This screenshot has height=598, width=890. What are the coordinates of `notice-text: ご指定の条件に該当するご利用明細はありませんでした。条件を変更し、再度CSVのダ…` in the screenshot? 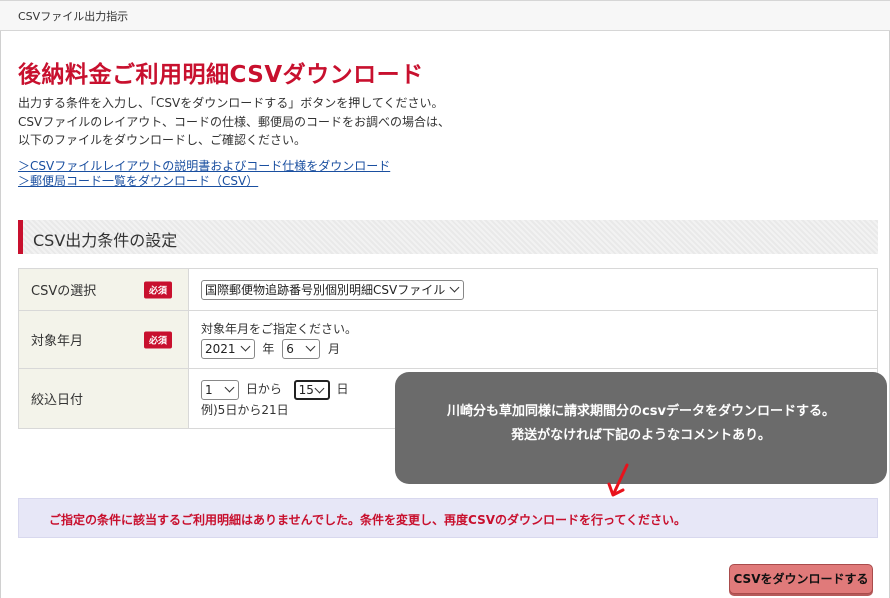 It's located at (368, 520).